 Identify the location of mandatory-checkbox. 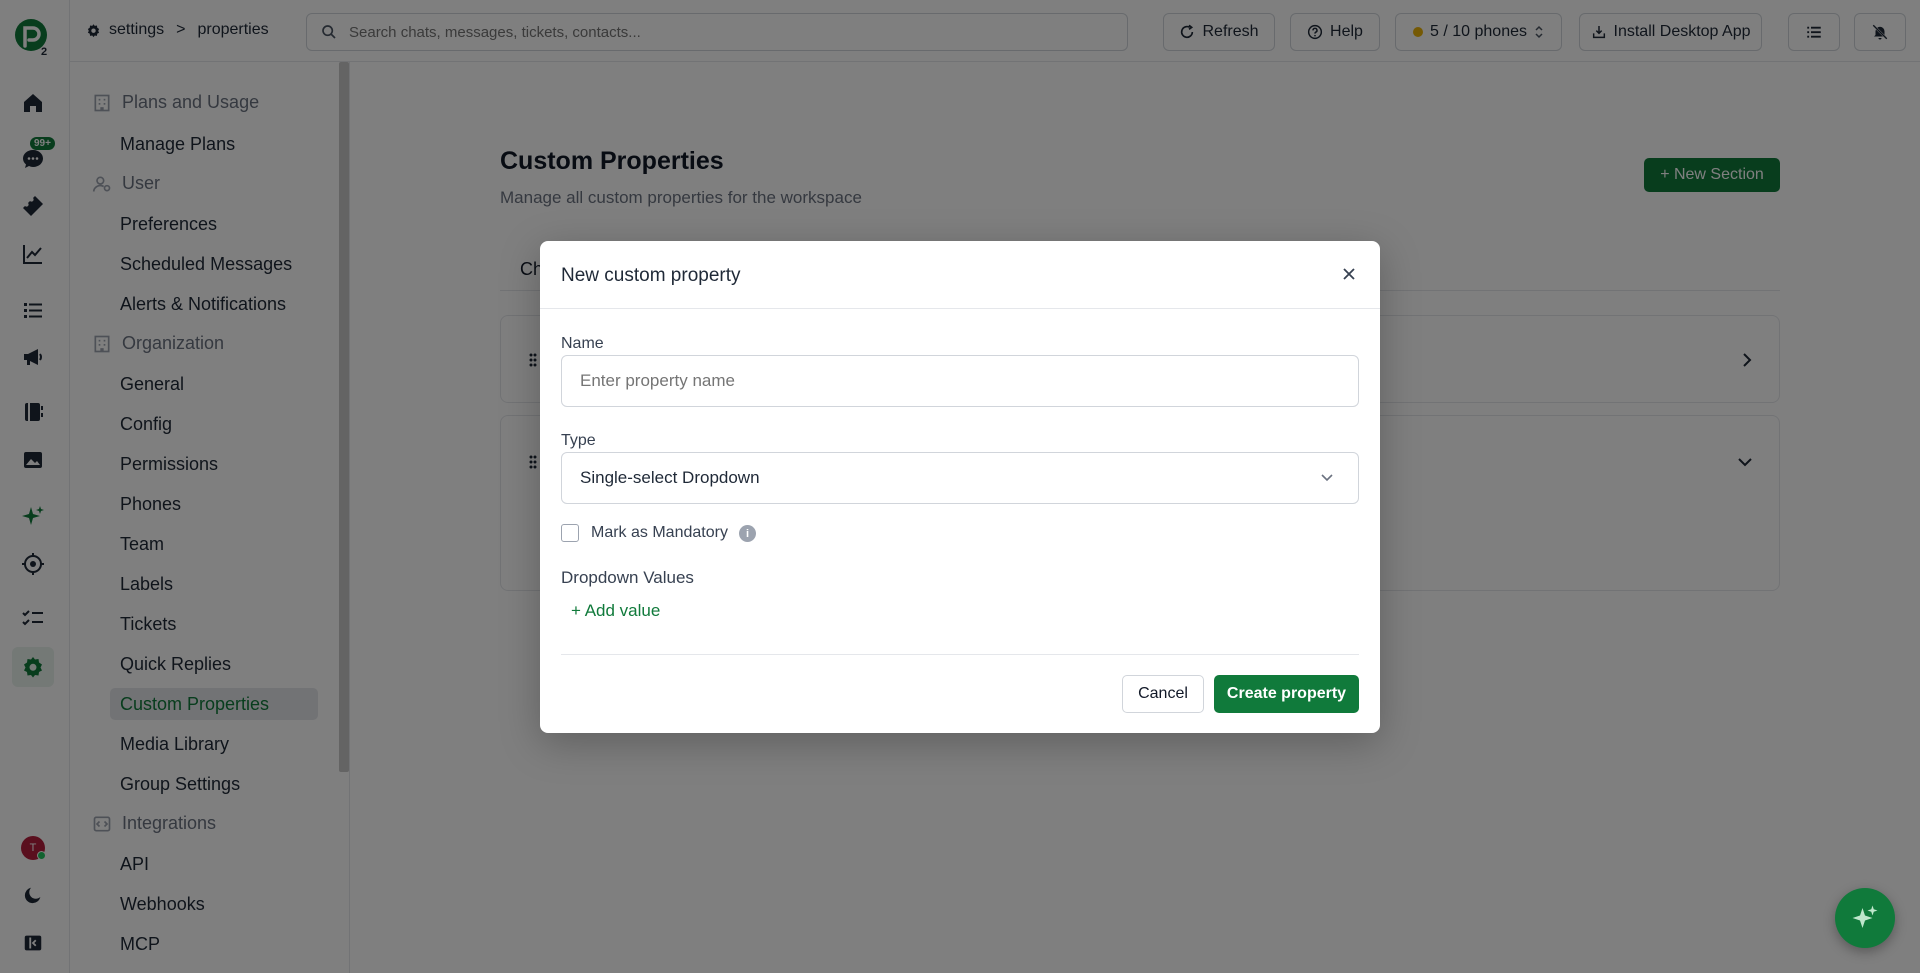
(570, 533).